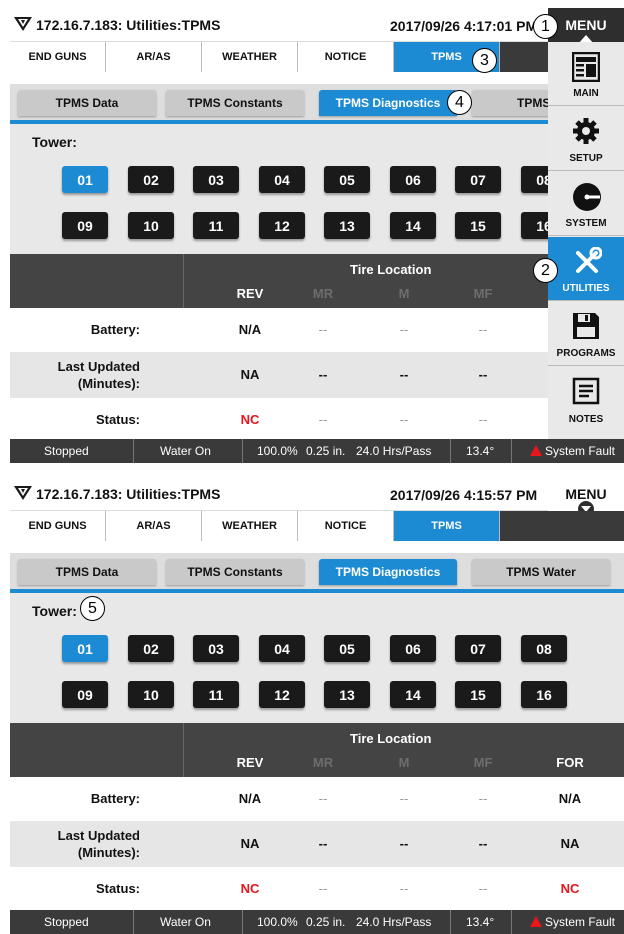  What do you see at coordinates (480, 451) in the screenshot?
I see `status-angle: 13.4°` at bounding box center [480, 451].